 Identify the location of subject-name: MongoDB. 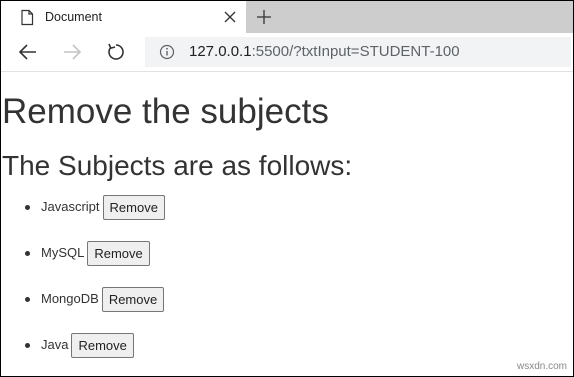
(70, 298).